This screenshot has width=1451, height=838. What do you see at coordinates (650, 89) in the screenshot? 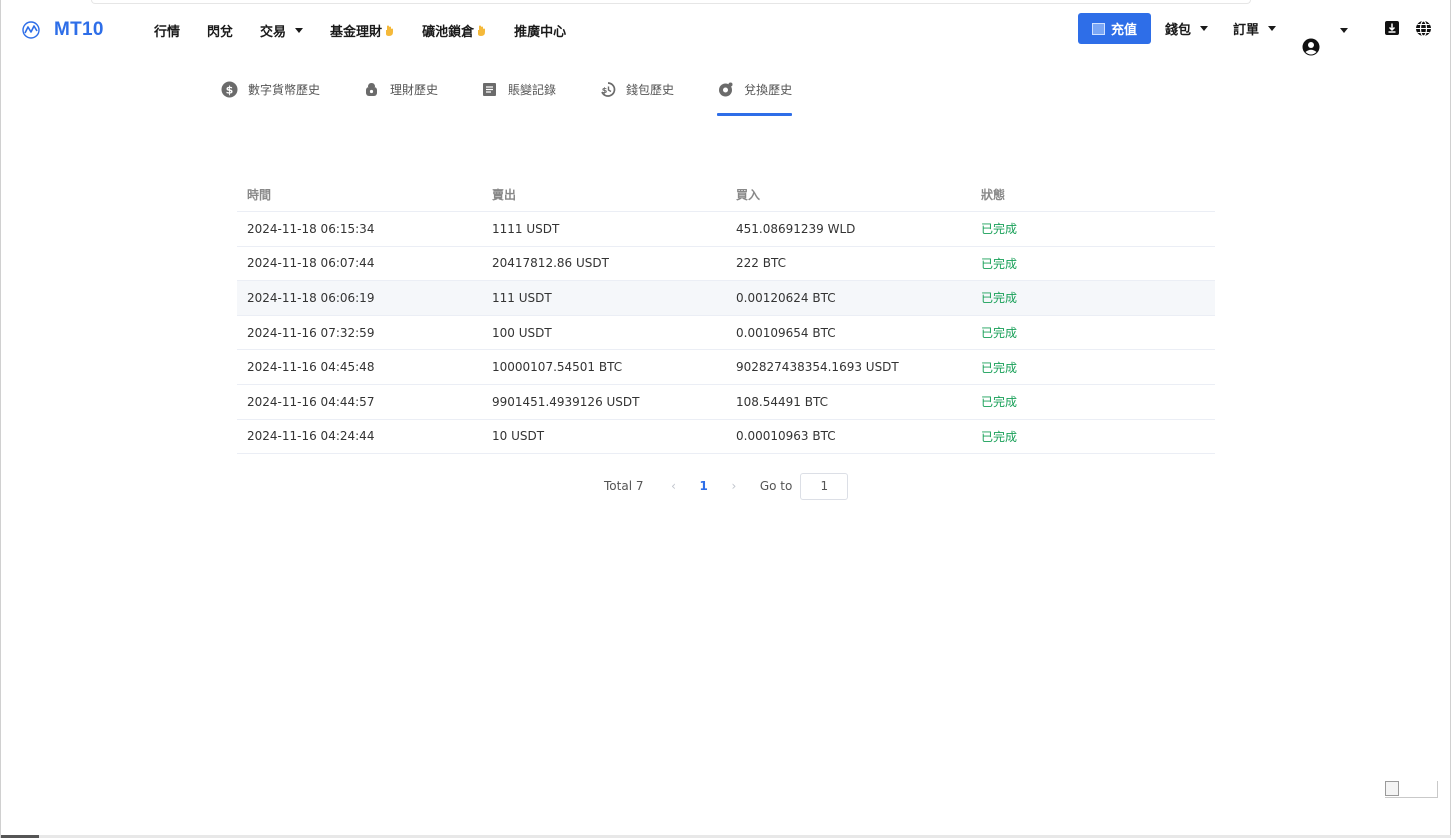
I see `tab-label: 錢包歷史` at bounding box center [650, 89].